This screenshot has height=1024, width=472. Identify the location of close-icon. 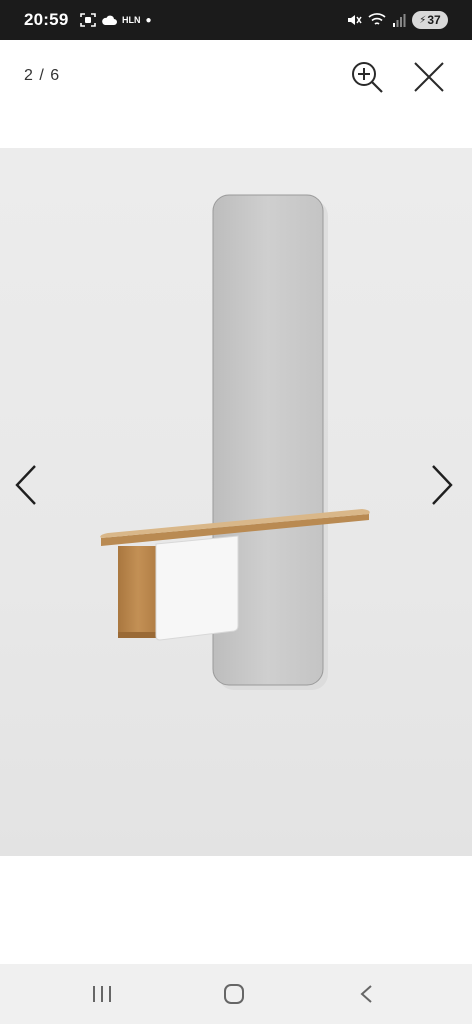
(429, 77).